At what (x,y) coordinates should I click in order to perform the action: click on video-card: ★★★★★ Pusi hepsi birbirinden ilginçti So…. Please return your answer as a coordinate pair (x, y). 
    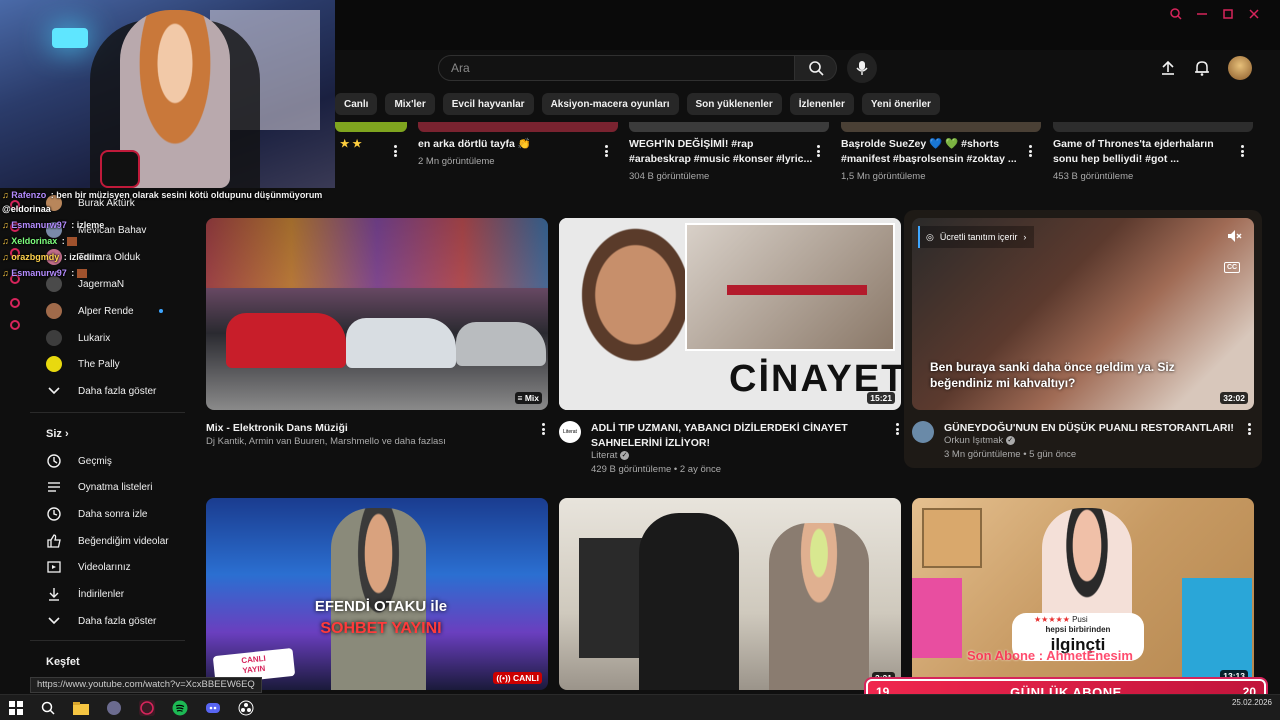
    Looking at the image, I should click on (1083, 594).